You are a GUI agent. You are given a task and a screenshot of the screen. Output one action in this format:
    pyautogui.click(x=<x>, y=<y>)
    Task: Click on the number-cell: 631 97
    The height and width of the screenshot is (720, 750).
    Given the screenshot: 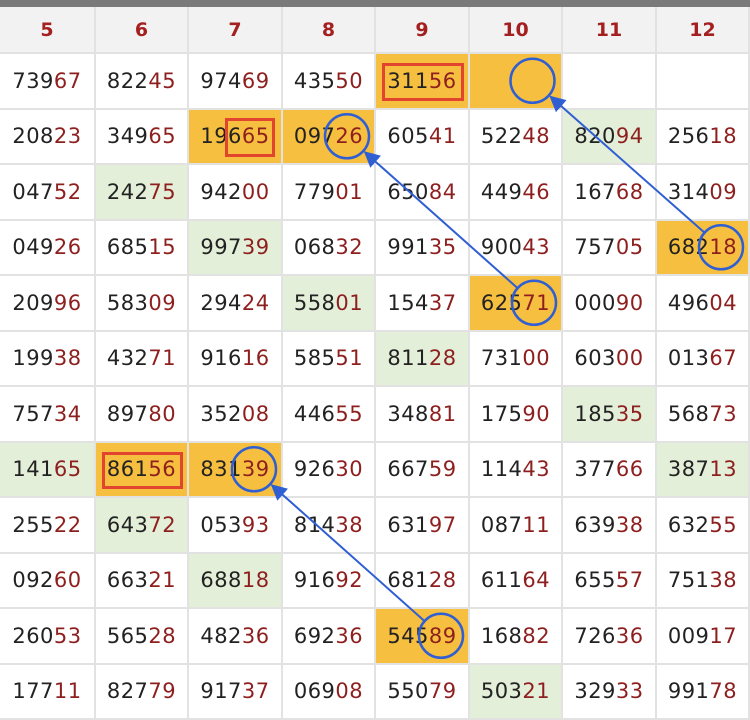 What is the action you would take?
    pyautogui.click(x=423, y=526)
    